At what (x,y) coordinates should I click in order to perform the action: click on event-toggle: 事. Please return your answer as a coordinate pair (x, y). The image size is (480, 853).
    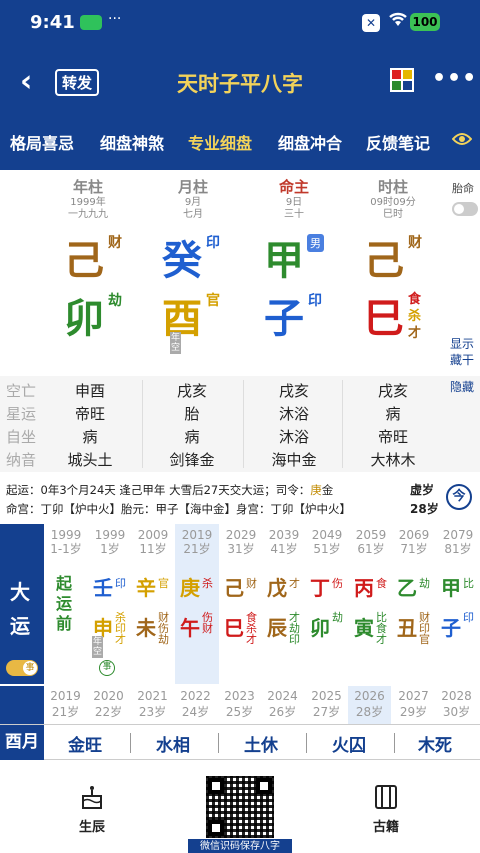
    Looking at the image, I should click on (22, 668).